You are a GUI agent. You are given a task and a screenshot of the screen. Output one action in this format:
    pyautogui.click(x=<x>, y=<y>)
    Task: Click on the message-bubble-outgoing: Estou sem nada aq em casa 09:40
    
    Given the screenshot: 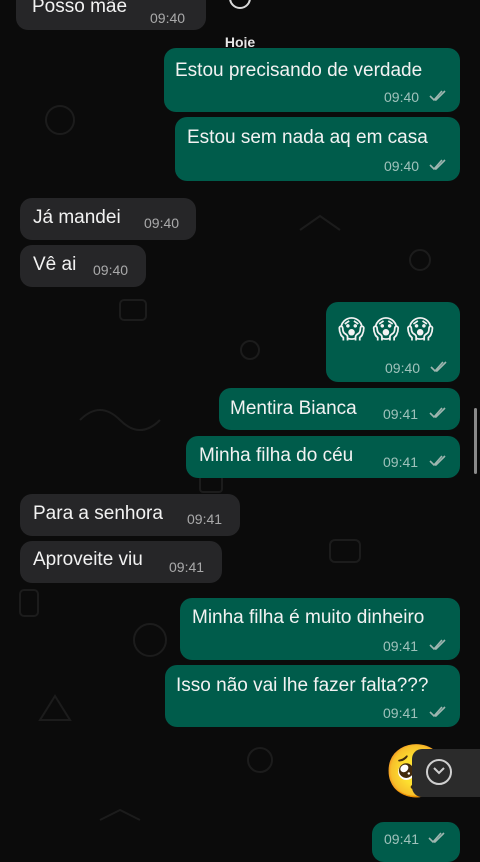 What is the action you would take?
    pyautogui.click(x=317, y=149)
    